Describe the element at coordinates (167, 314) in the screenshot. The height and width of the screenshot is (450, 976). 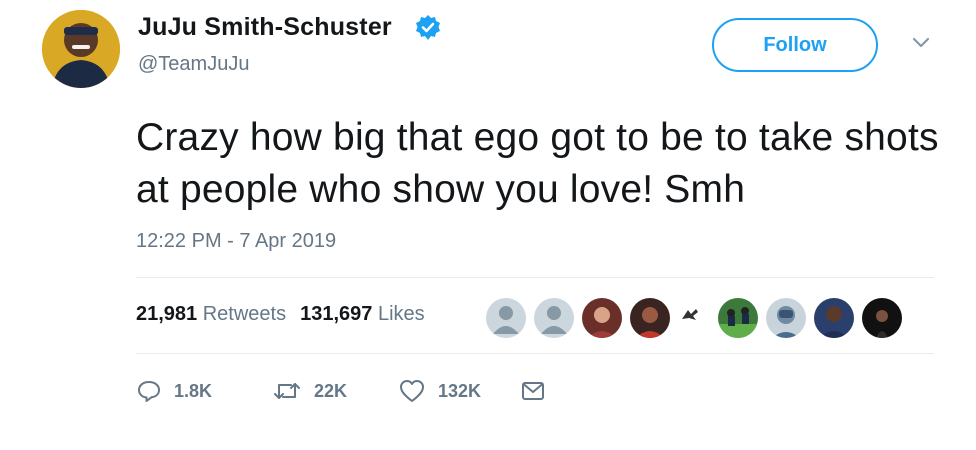
I see `retweets-count: 21,981` at that location.